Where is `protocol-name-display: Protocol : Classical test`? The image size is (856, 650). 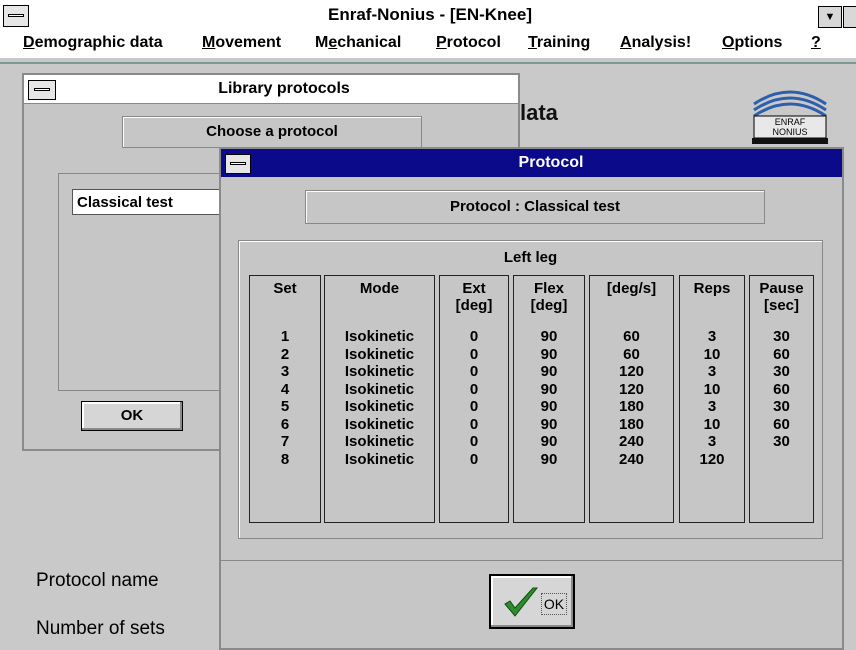
protocol-name-display: Protocol : Classical test is located at coordinates (535, 207).